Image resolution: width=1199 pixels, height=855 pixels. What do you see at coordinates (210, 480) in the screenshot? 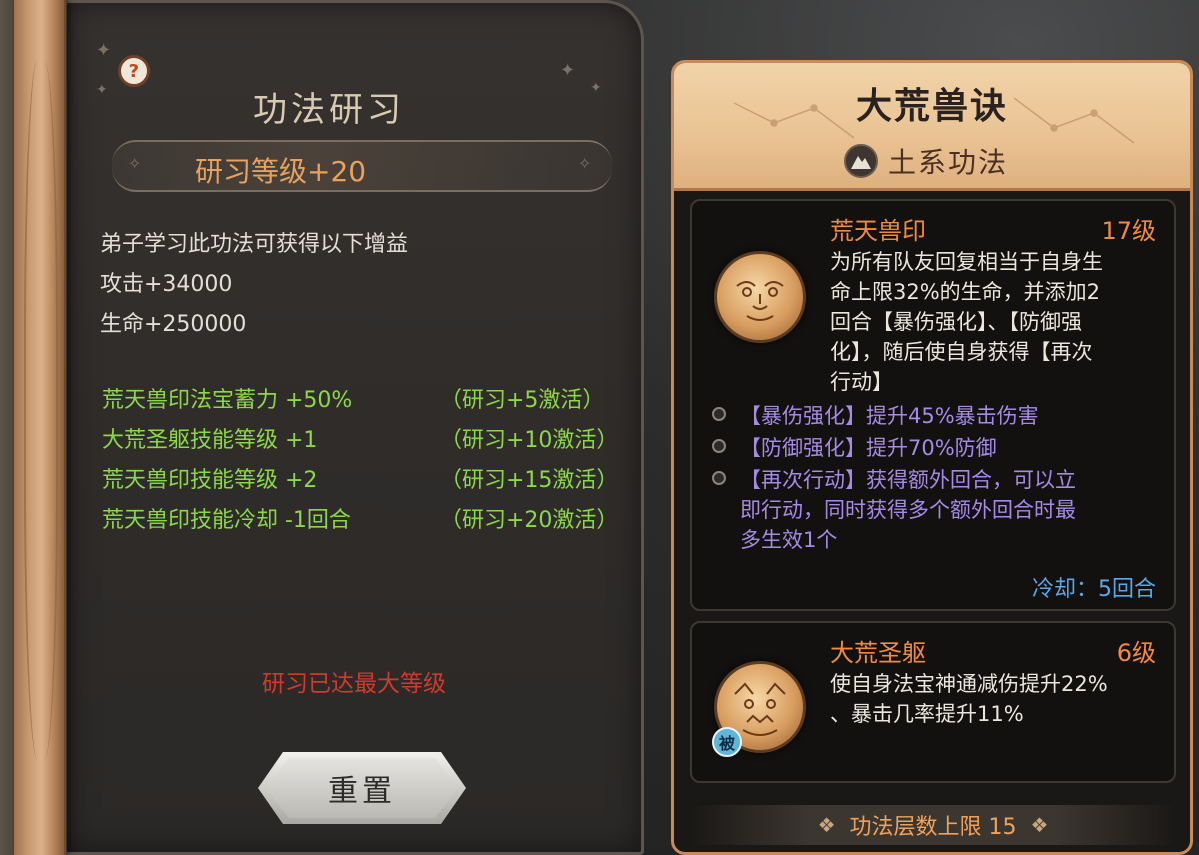
I see `bonus-name: 荒天兽印技能等级 +2` at bounding box center [210, 480].